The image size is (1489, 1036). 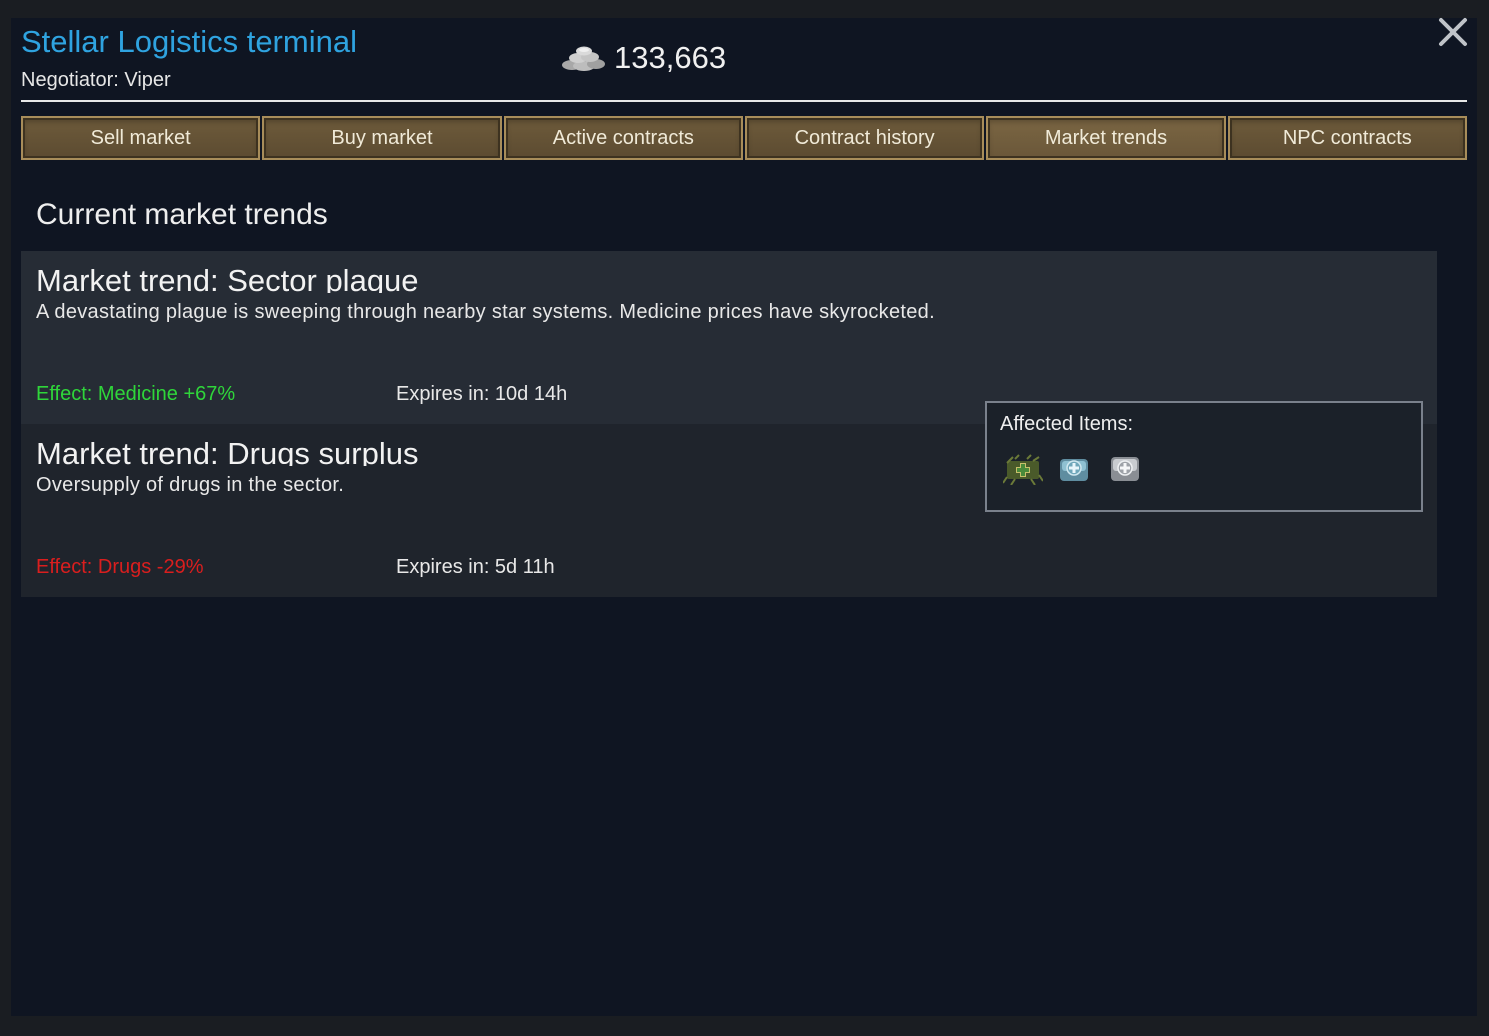 I want to click on herbal-medicine-icon, so click(x=1023, y=469).